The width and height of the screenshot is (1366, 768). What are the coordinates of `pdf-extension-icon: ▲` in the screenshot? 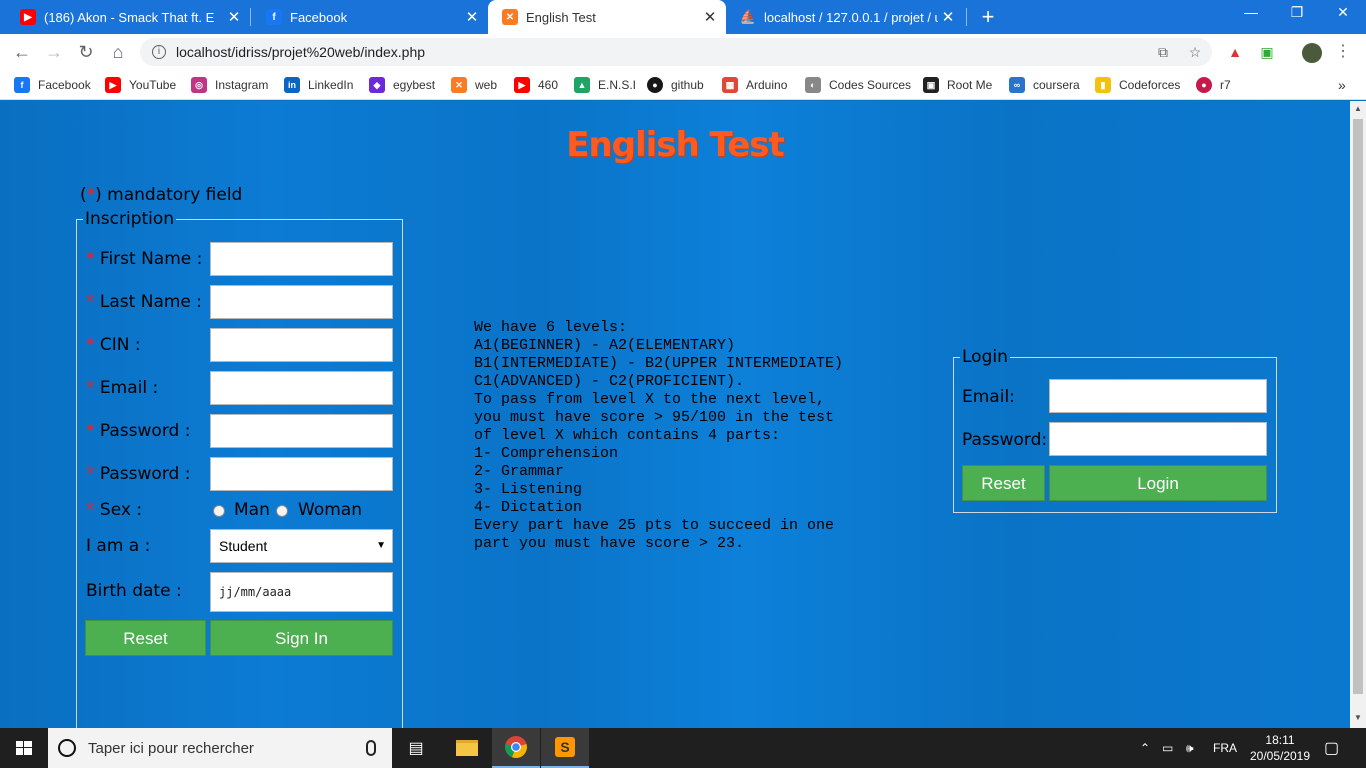 It's located at (1235, 52).